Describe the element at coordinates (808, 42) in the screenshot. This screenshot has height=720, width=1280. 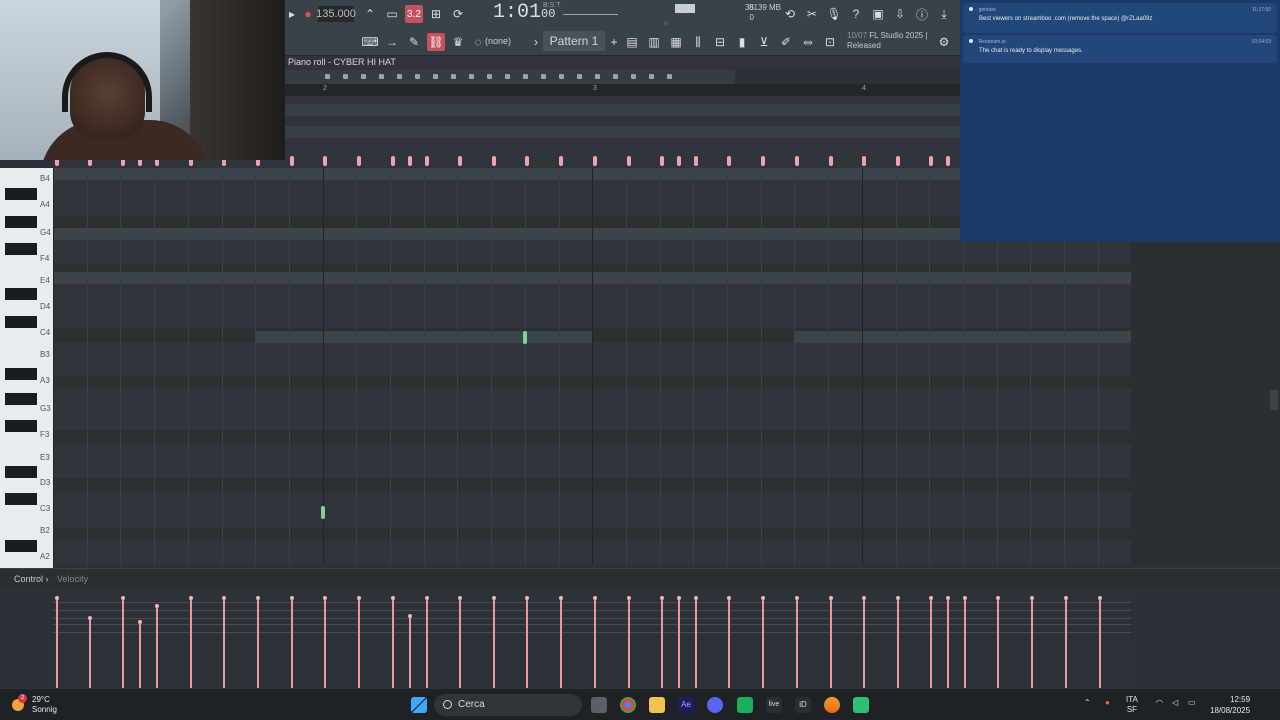
I see `cable-icon: ⥈` at that location.